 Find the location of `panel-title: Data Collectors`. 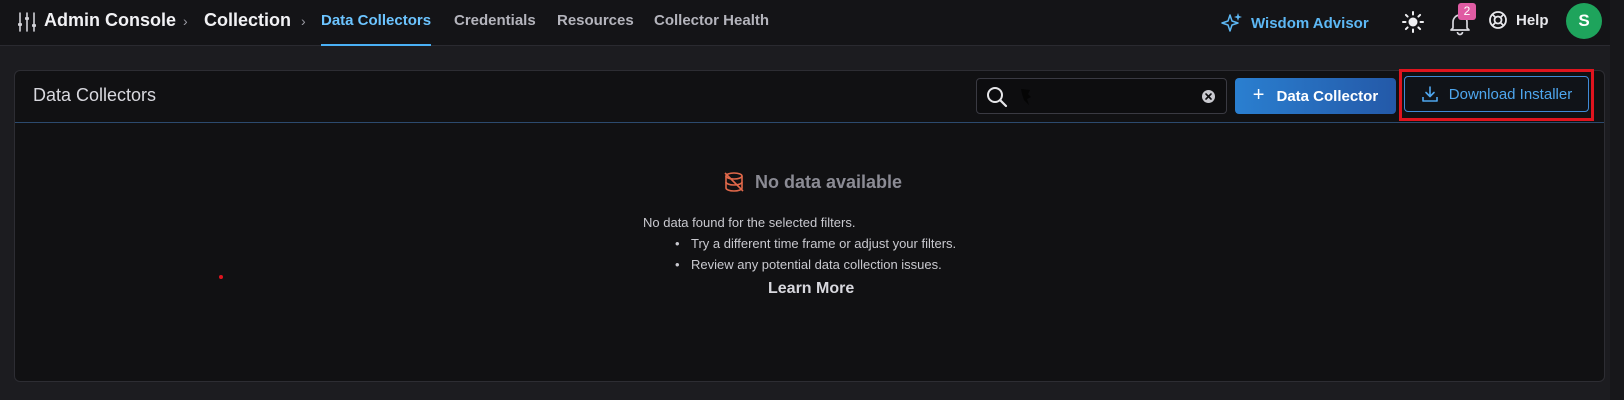

panel-title: Data Collectors is located at coordinates (95, 95).